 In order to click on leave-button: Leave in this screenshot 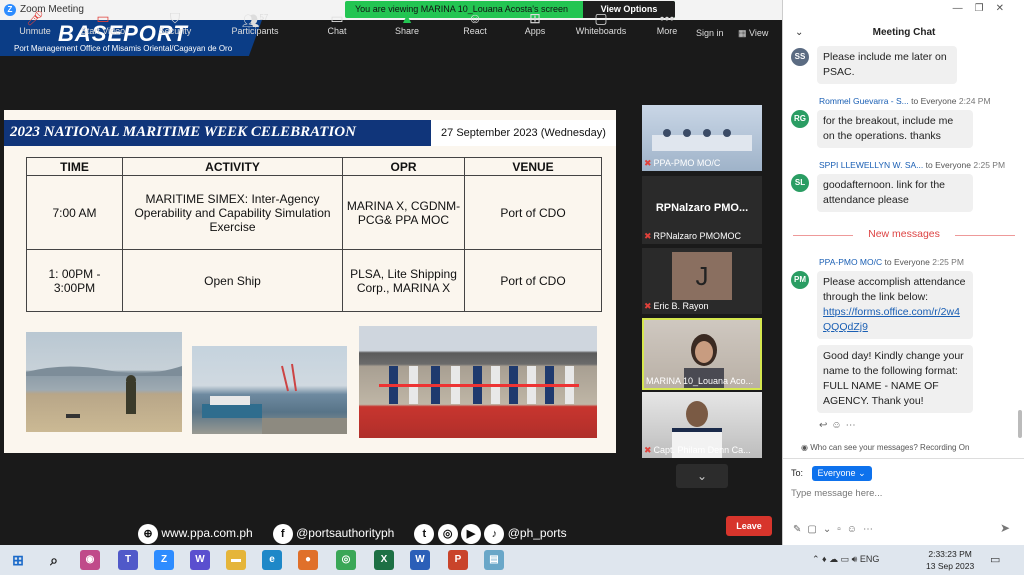, I will do `click(749, 526)`.